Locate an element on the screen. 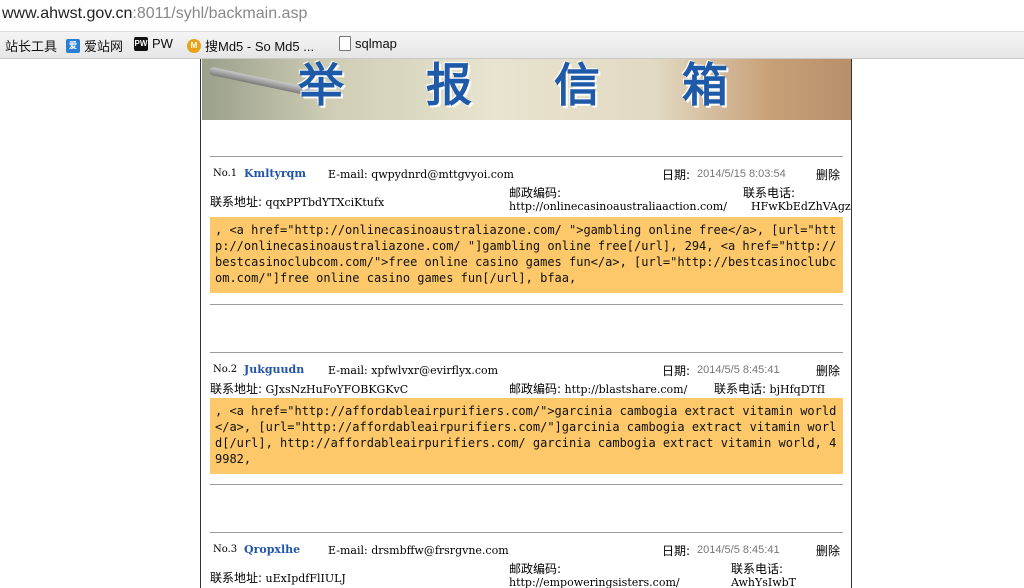 Image resolution: width=1024 pixels, height=588 pixels. entry-postcode: http://empoweringsisters.com/ is located at coordinates (594, 582).